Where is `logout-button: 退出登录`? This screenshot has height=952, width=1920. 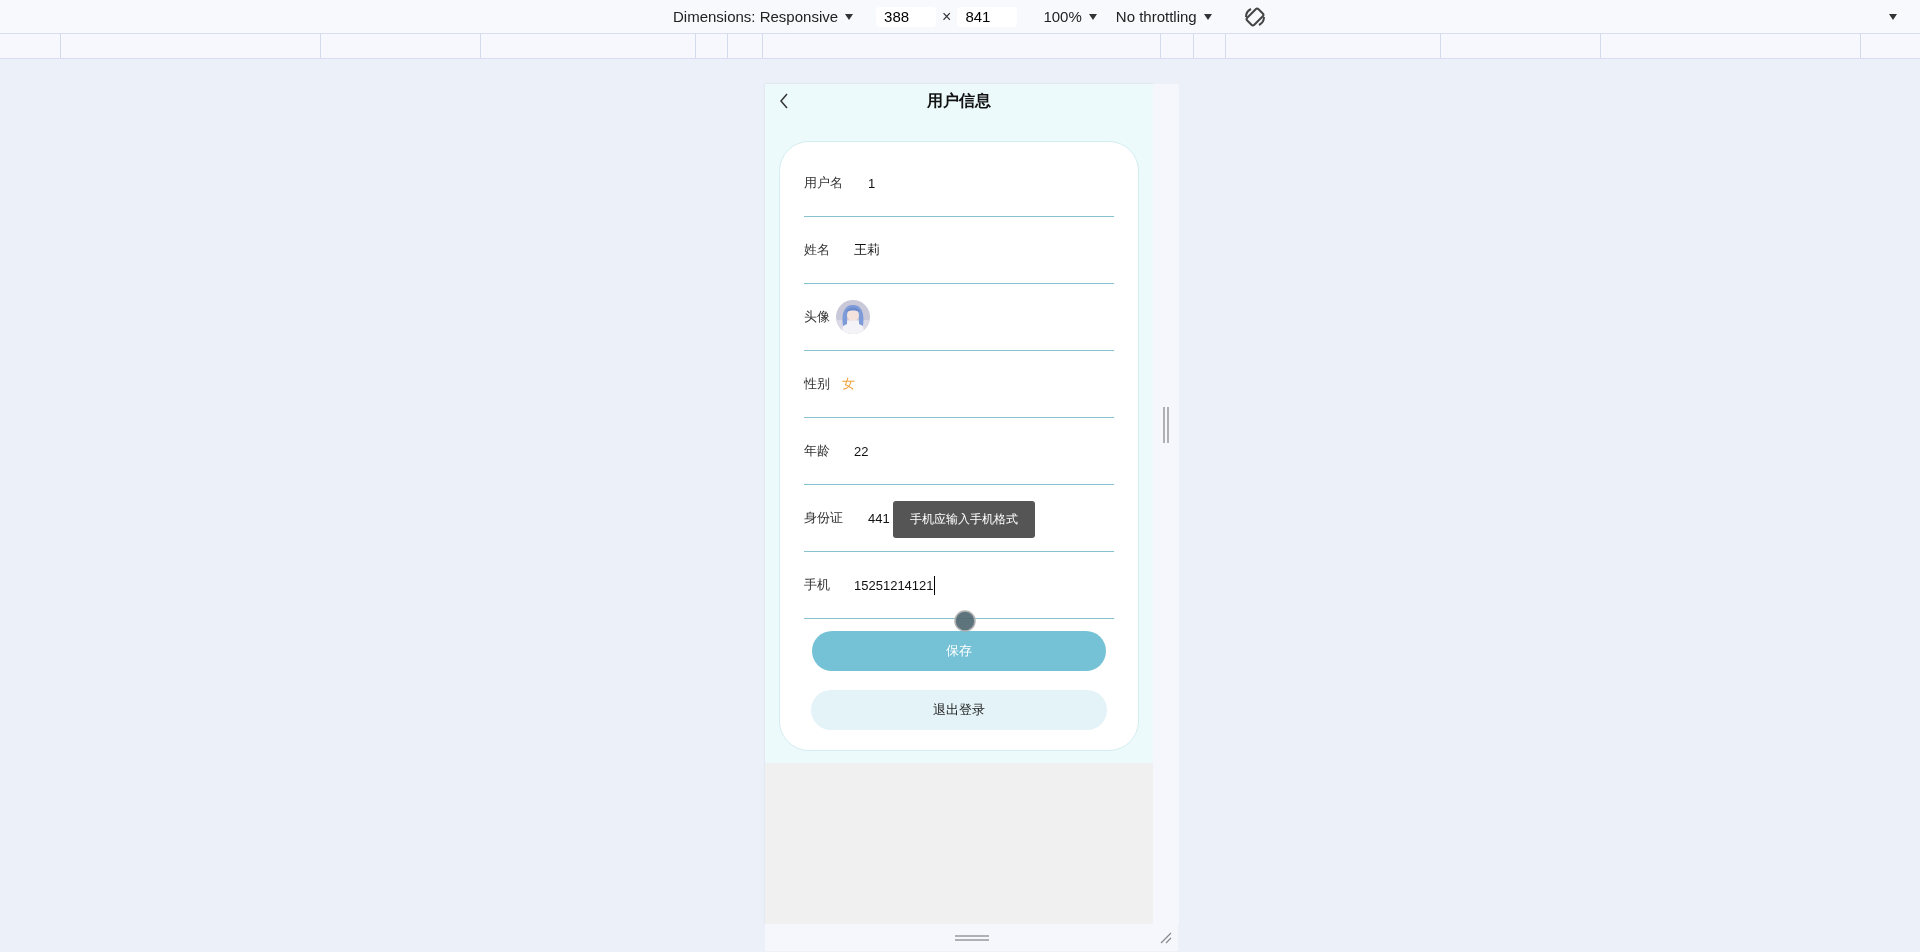
logout-button: 退出登录 is located at coordinates (959, 710).